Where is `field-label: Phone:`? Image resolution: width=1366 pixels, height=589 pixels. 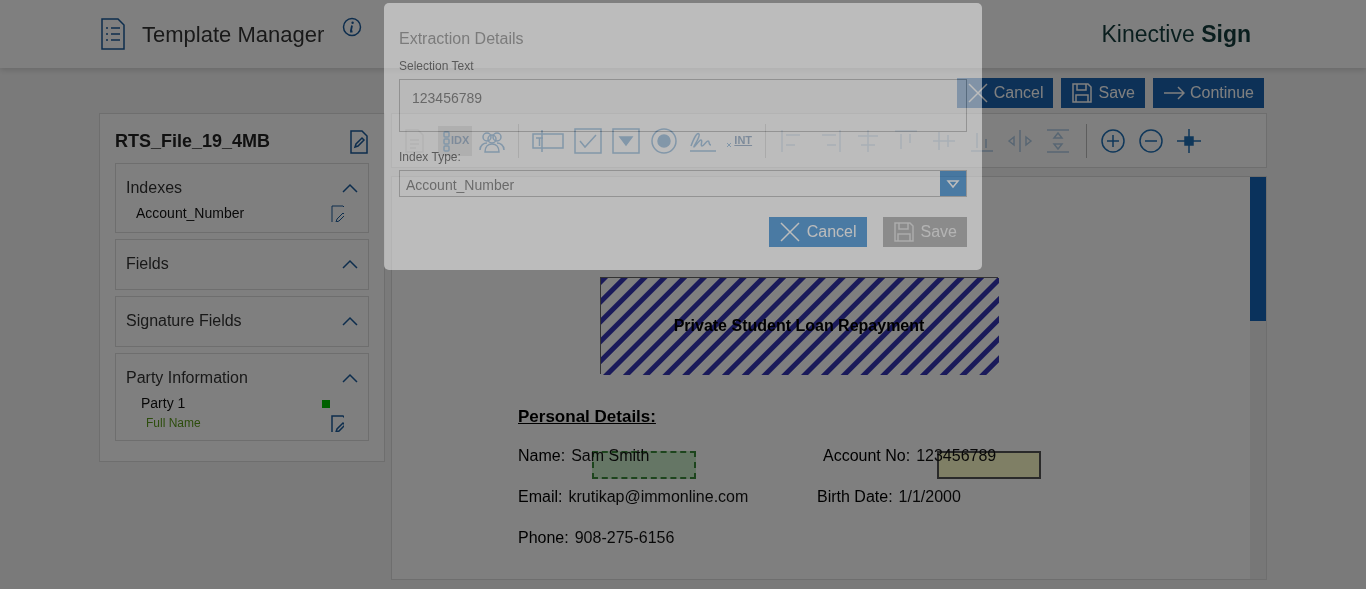 field-label: Phone: is located at coordinates (543, 537).